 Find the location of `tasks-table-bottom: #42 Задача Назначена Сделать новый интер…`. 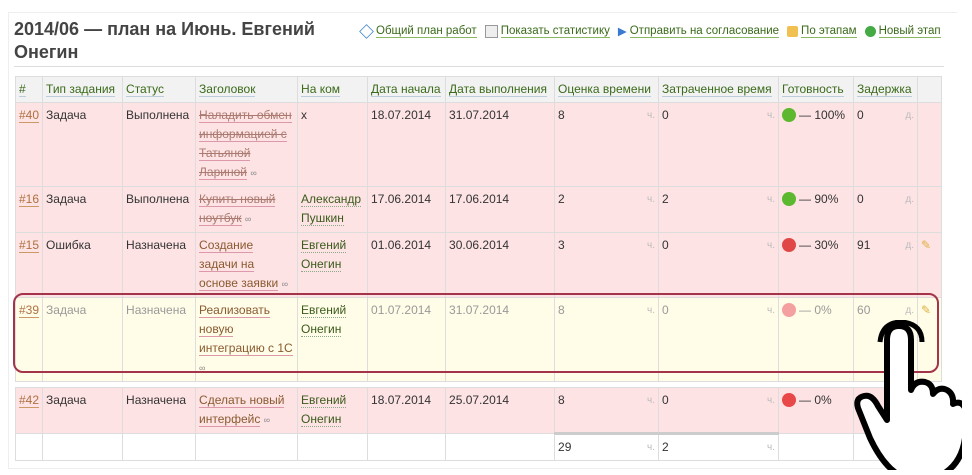

tasks-table-bottom: #42 Задача Назначена Сделать новый интер… is located at coordinates (478, 424).